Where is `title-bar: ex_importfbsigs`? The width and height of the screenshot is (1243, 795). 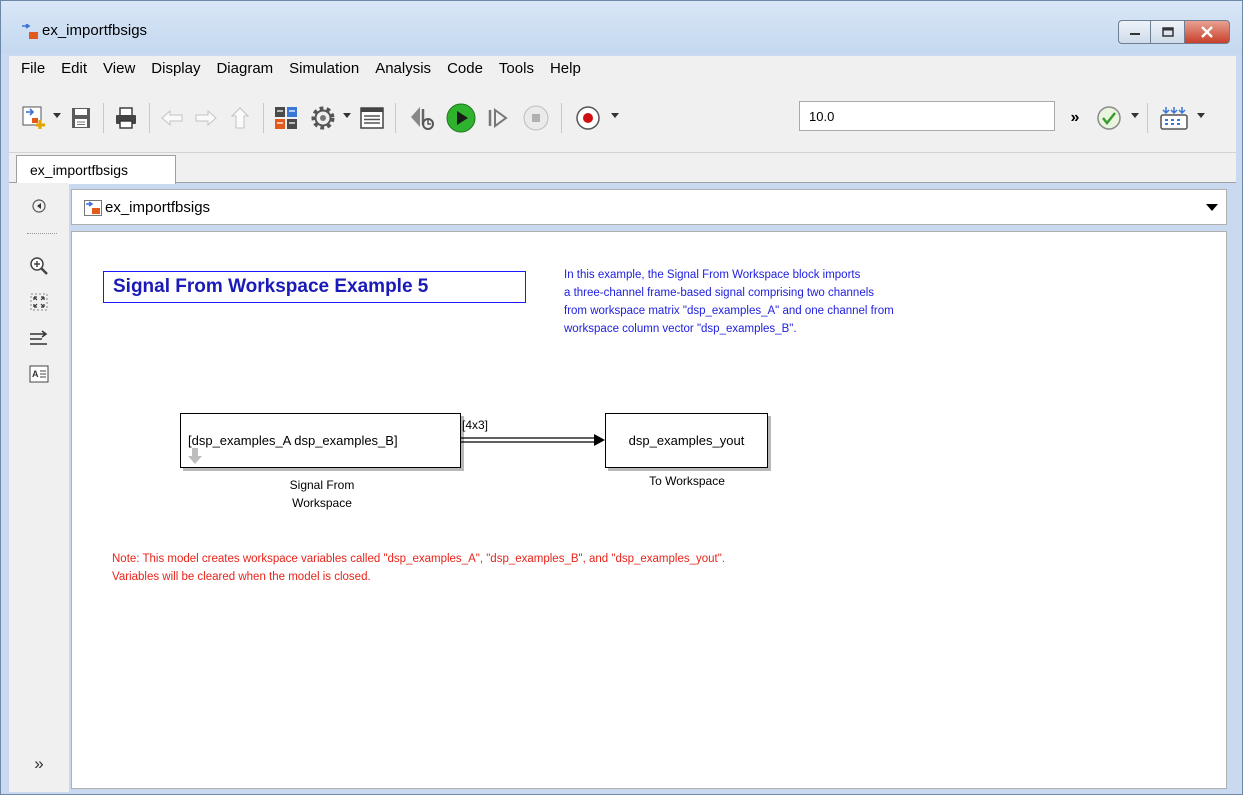 title-bar: ex_importfbsigs is located at coordinates (621, 27).